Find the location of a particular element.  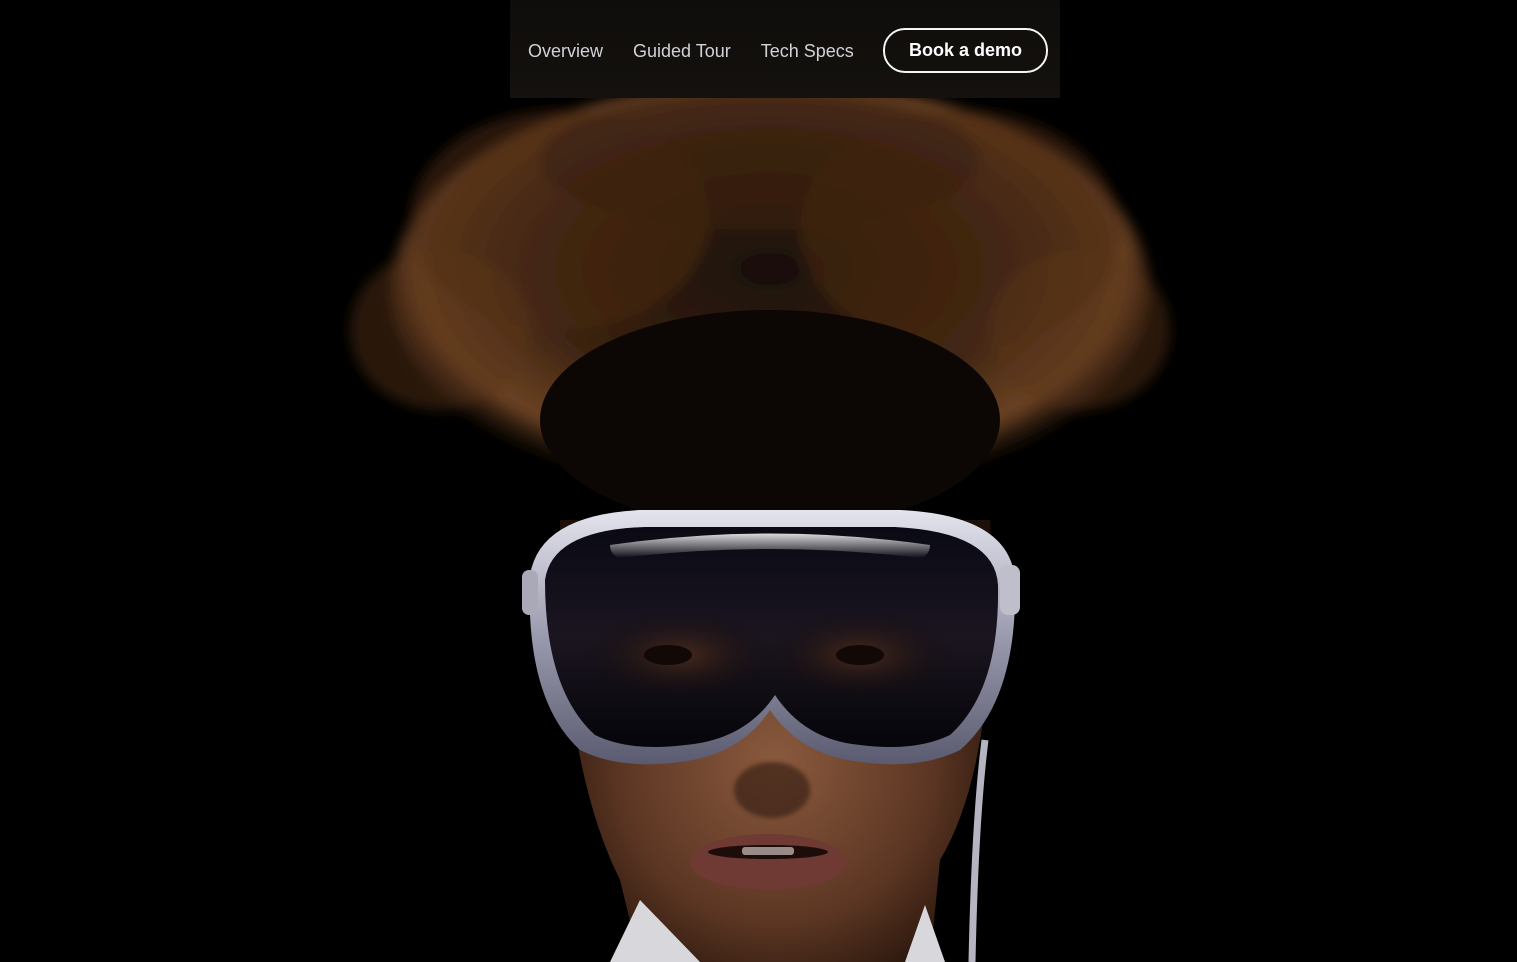

nav-link-overview: Overview is located at coordinates (565, 51).